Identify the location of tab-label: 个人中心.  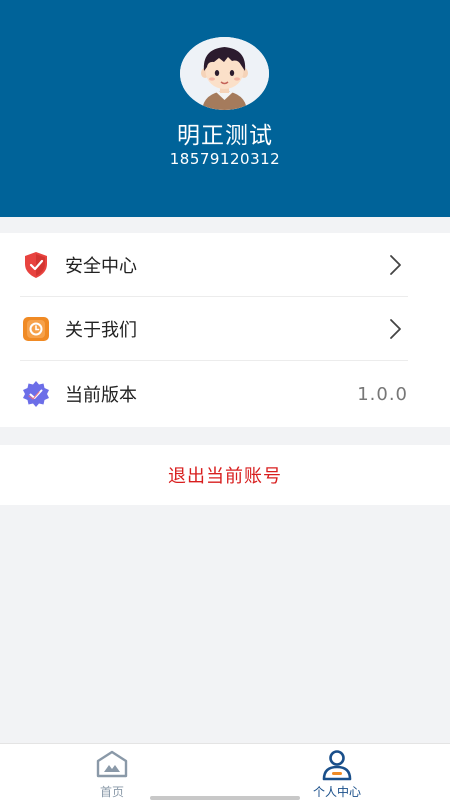
(336, 792).